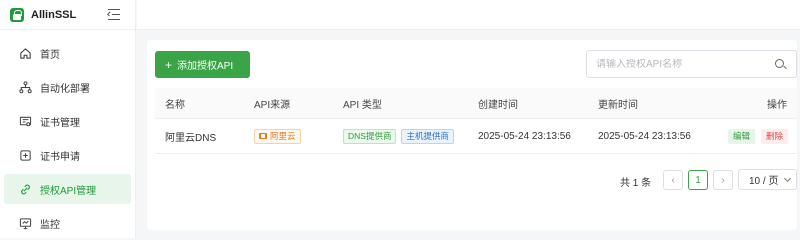 The height and width of the screenshot is (240, 800). I want to click on row-source: 阿里云, so click(280, 136).